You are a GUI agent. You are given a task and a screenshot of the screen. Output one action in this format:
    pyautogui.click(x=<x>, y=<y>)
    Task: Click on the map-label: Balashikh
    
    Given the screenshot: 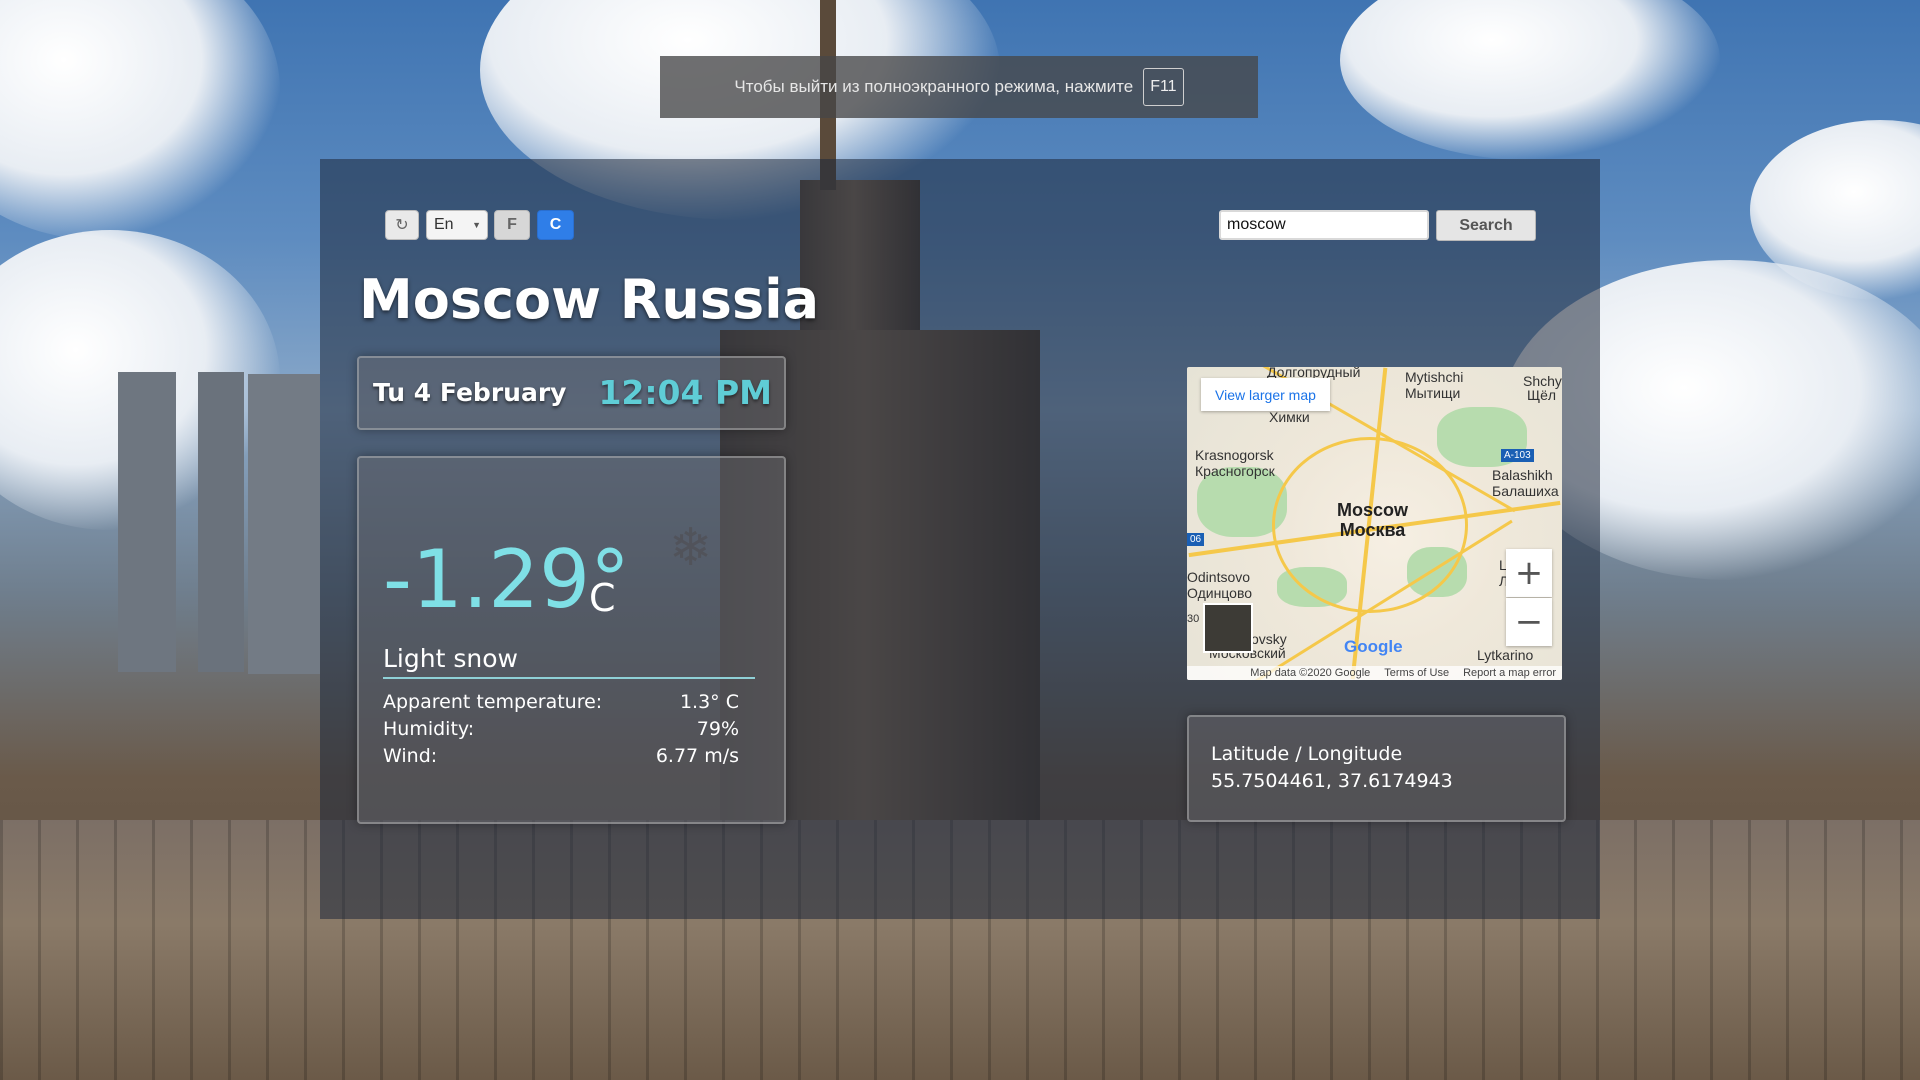 What is the action you would take?
    pyautogui.click(x=1522, y=475)
    